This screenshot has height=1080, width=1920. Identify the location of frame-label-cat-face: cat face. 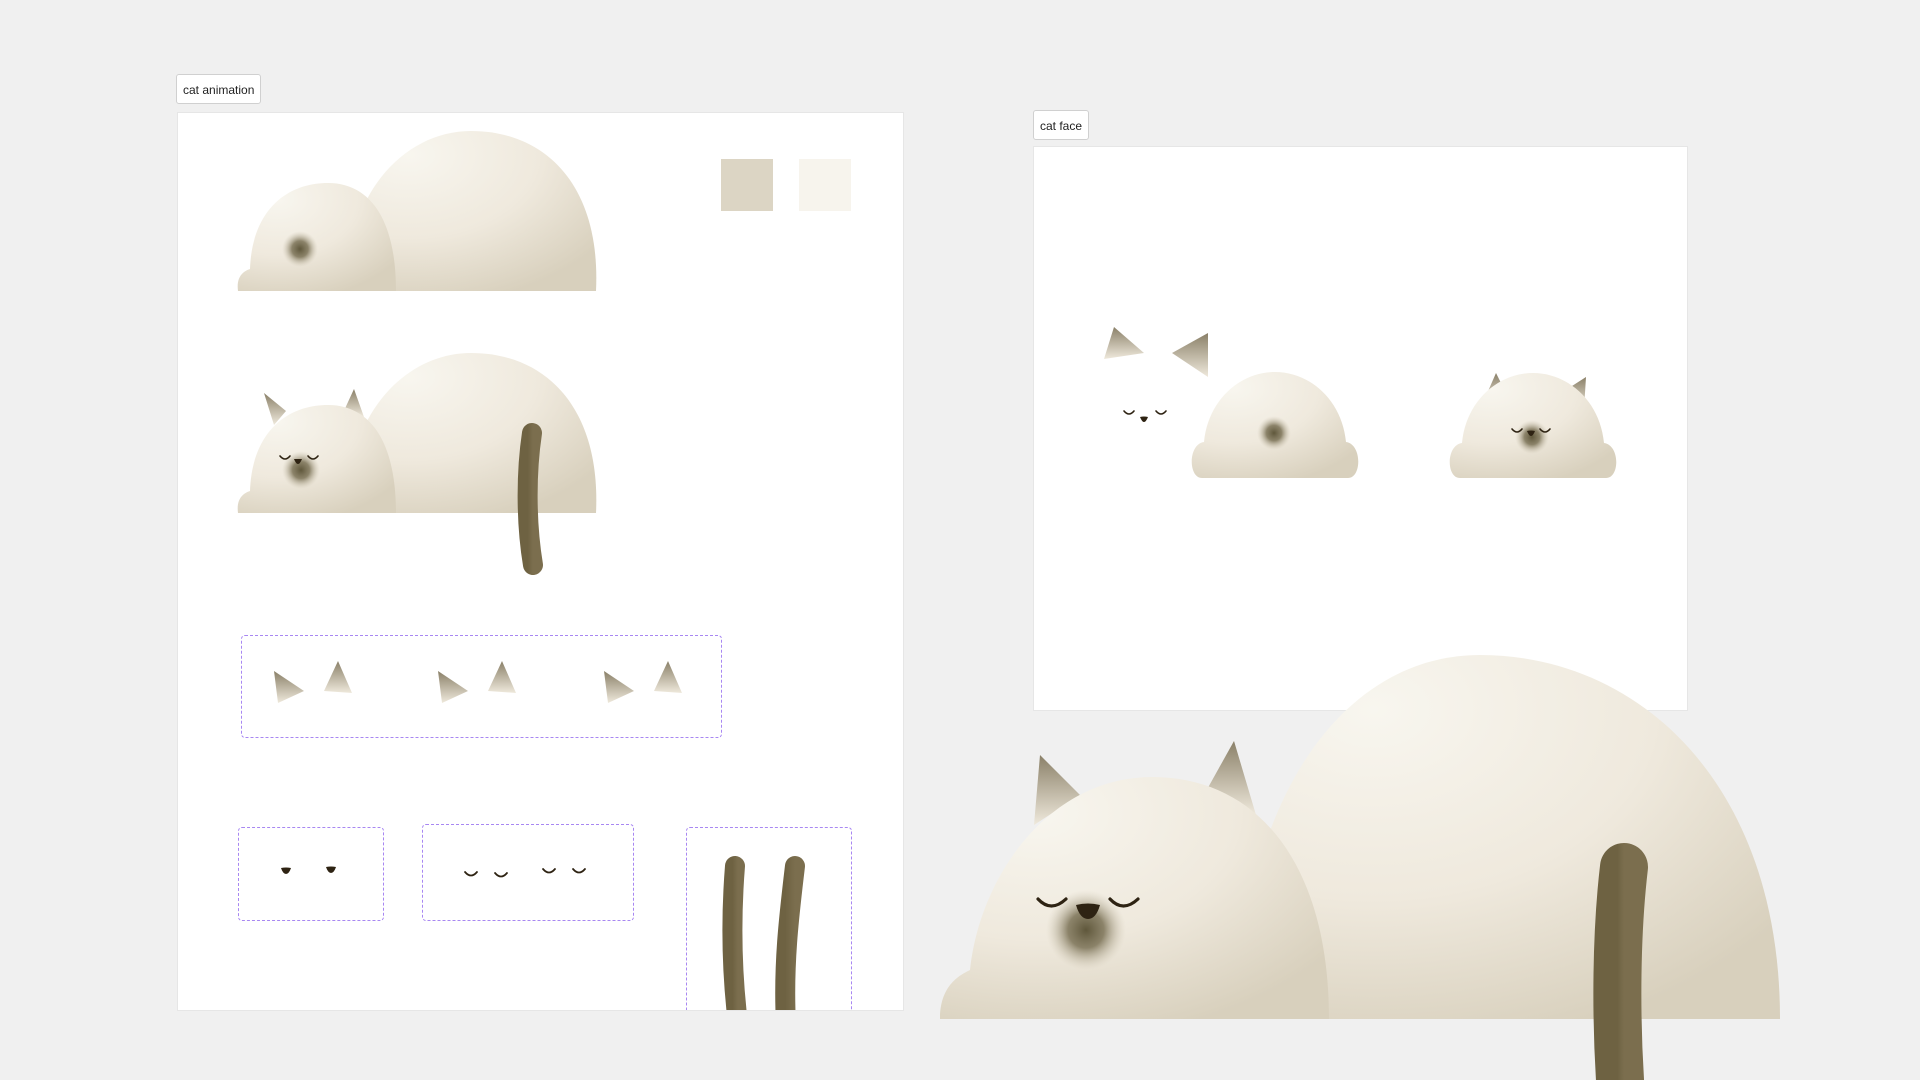
(1061, 125).